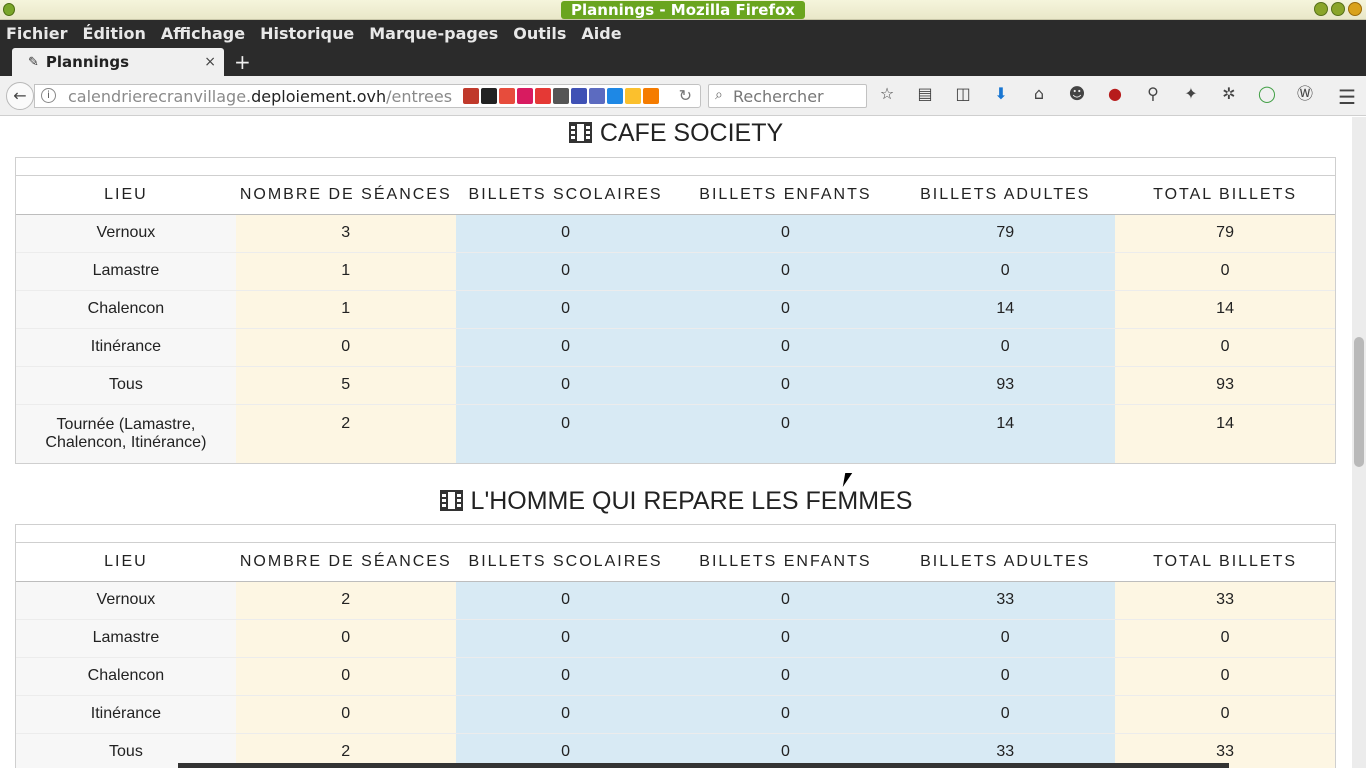 This screenshot has height=768, width=1366. Describe the element at coordinates (1338, 9) in the screenshot. I see `maximize-icon` at that location.